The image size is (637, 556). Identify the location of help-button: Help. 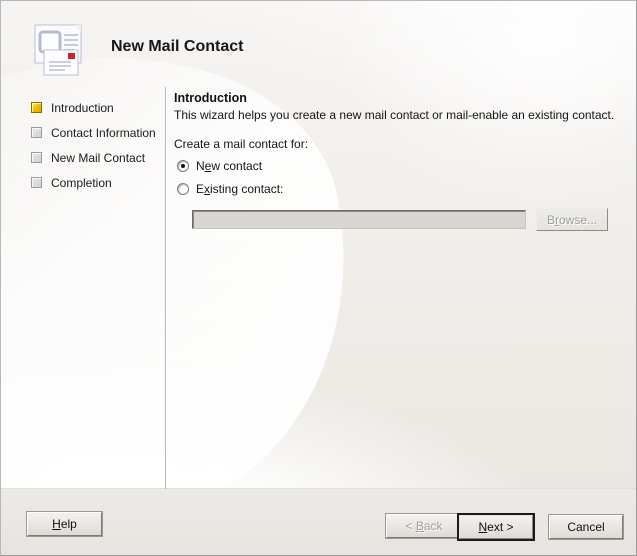
(64, 524).